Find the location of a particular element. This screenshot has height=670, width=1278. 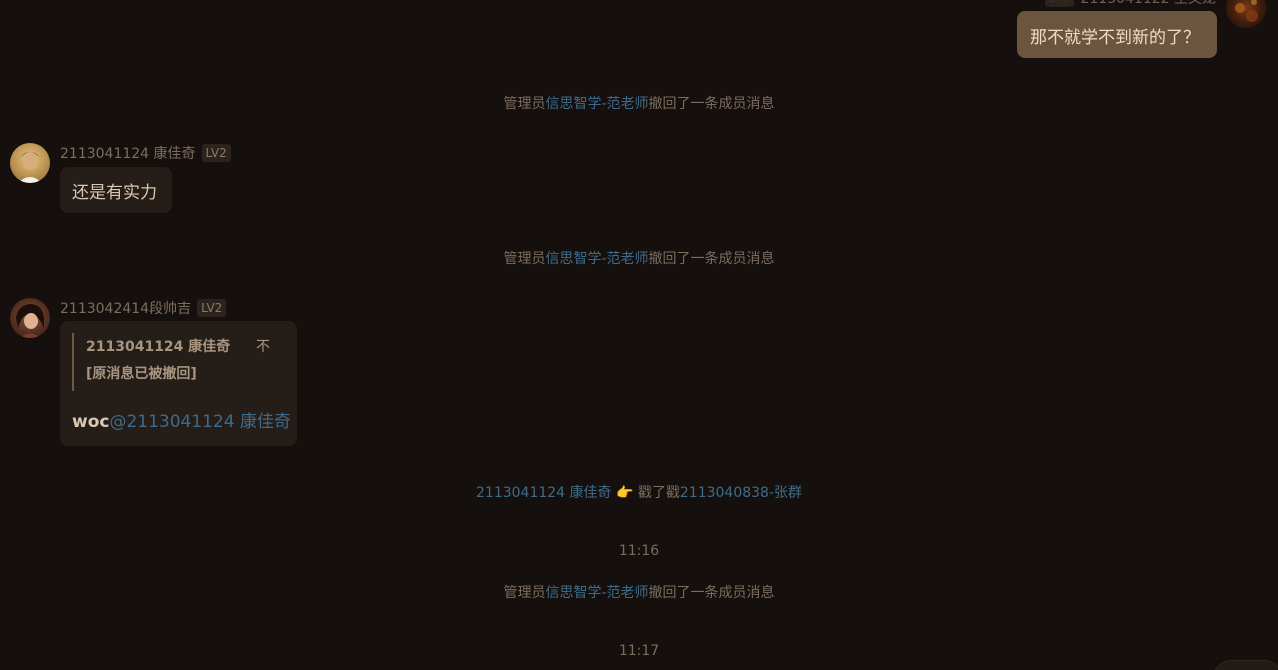

quoted-reply: 2113041124 康佳奇 不 [原消息已被撤回] is located at coordinates (179, 362).